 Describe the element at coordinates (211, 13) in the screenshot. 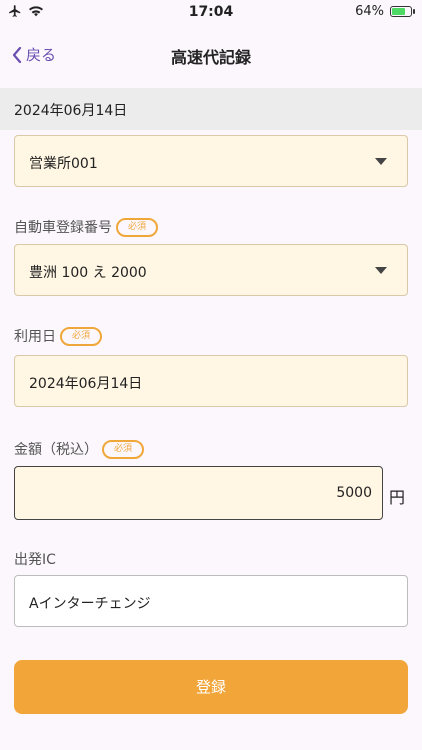

I see `status-bar: 17:04 64%` at that location.